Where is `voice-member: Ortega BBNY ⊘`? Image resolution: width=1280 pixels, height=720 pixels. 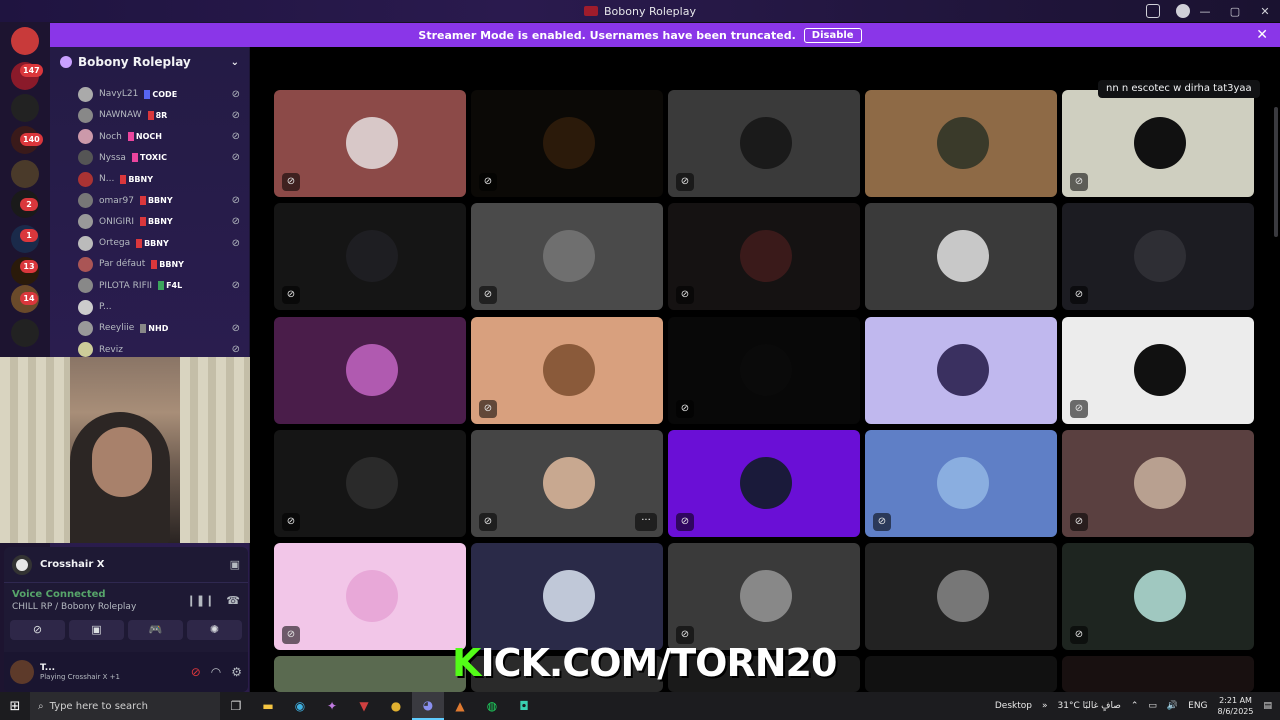 voice-member: Ortega BBNY ⊘ is located at coordinates (159, 243).